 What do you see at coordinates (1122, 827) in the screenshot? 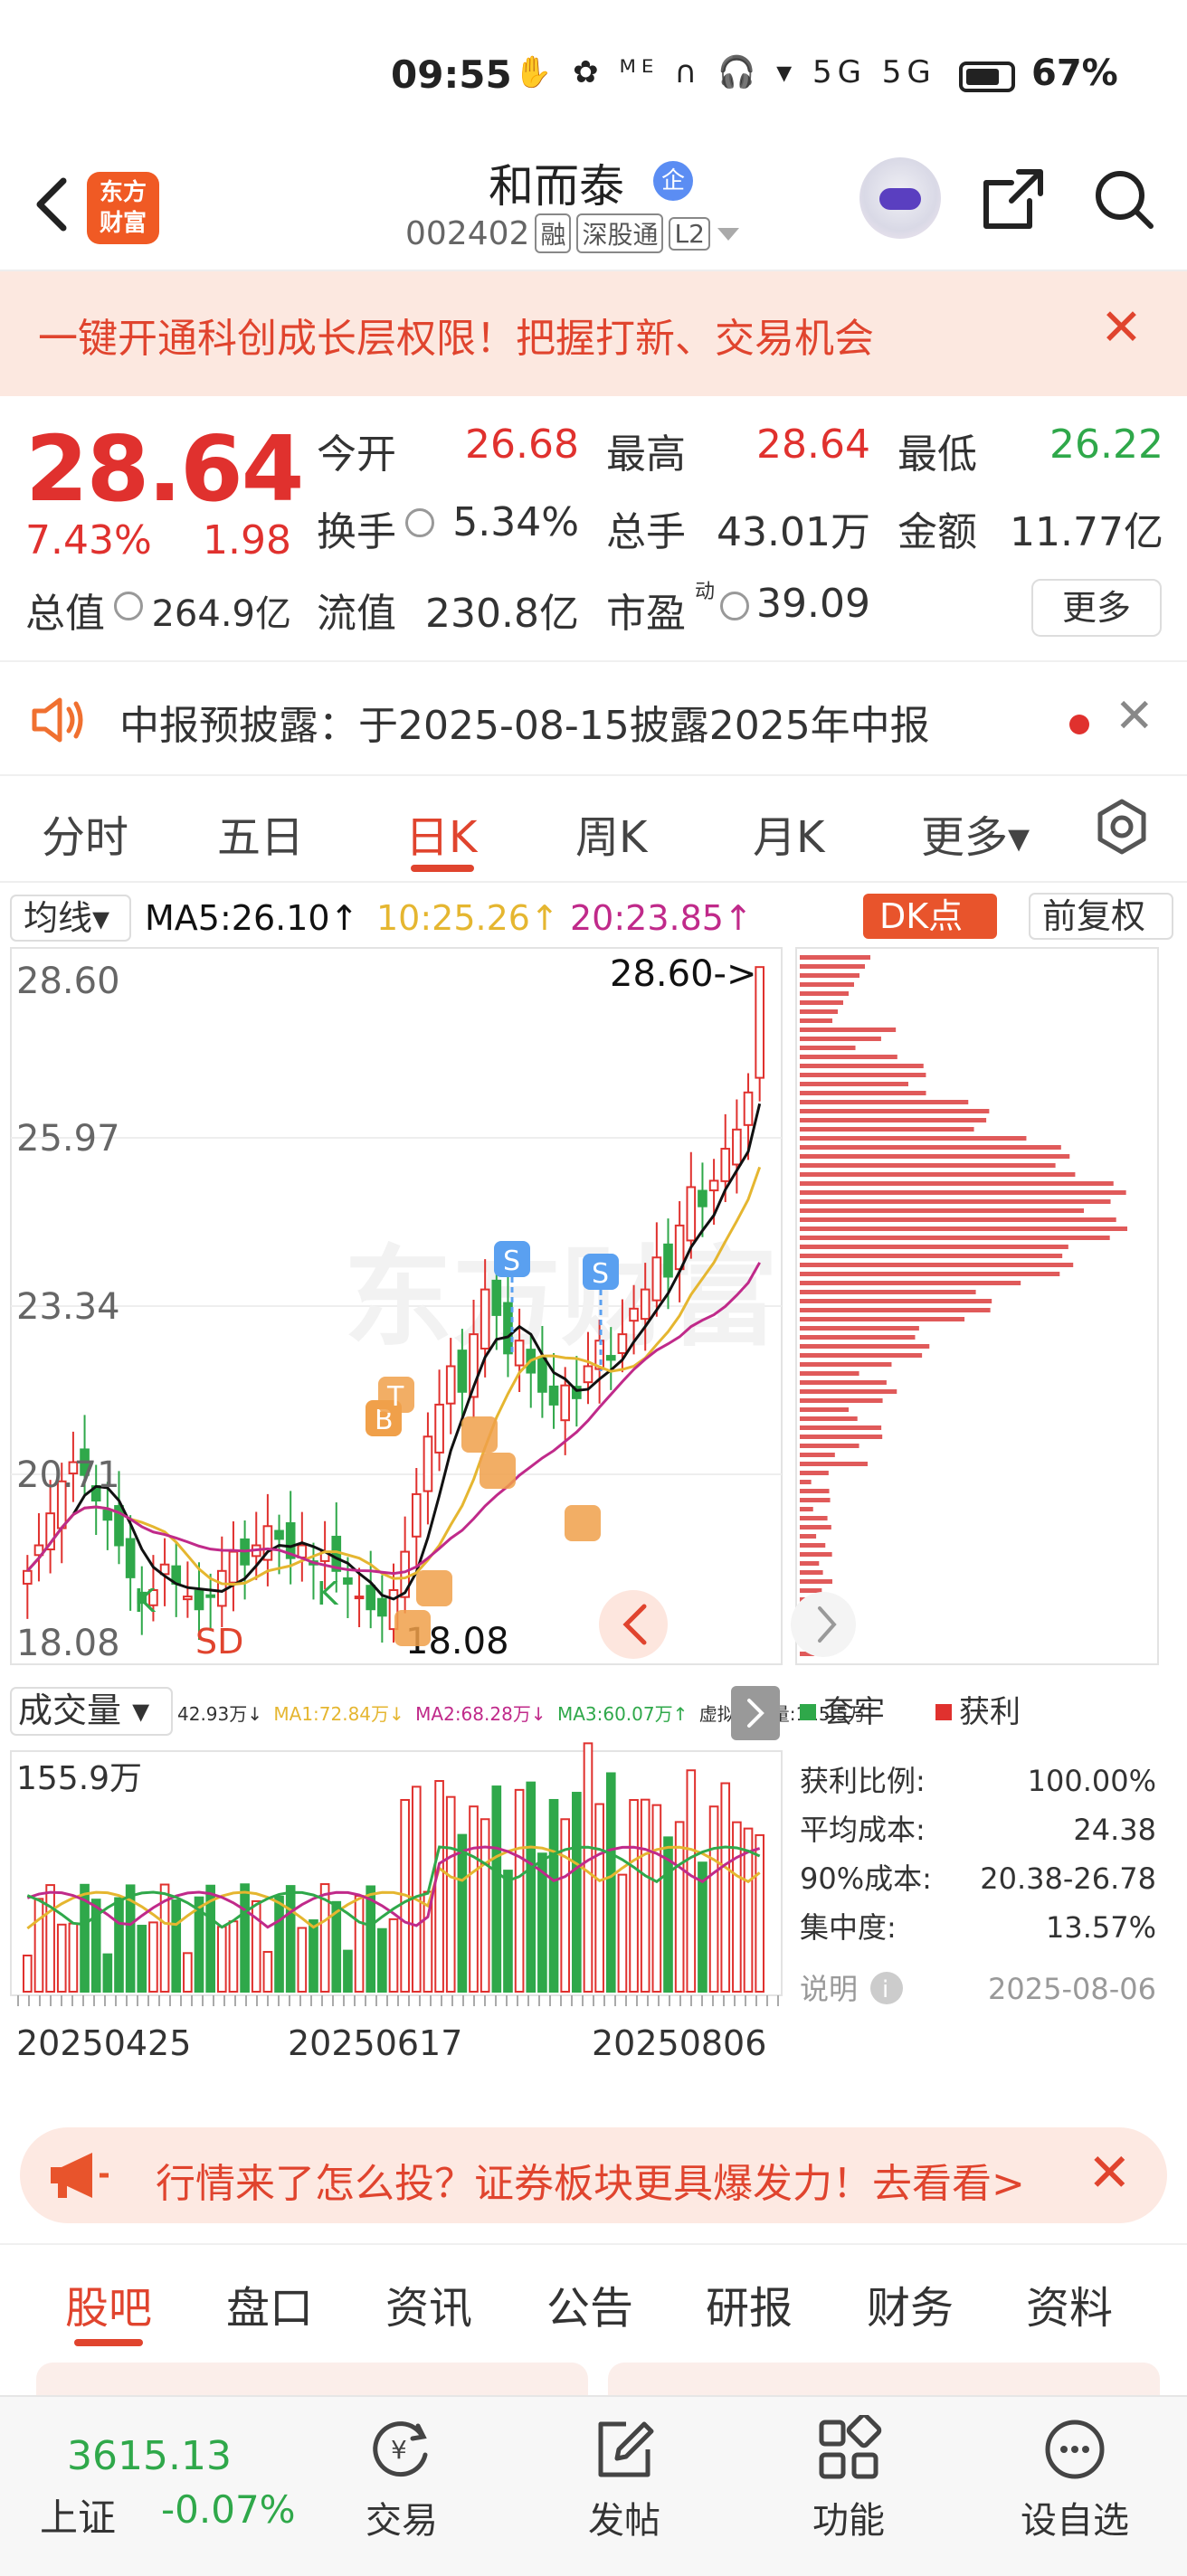
I see `gear-icon` at bounding box center [1122, 827].